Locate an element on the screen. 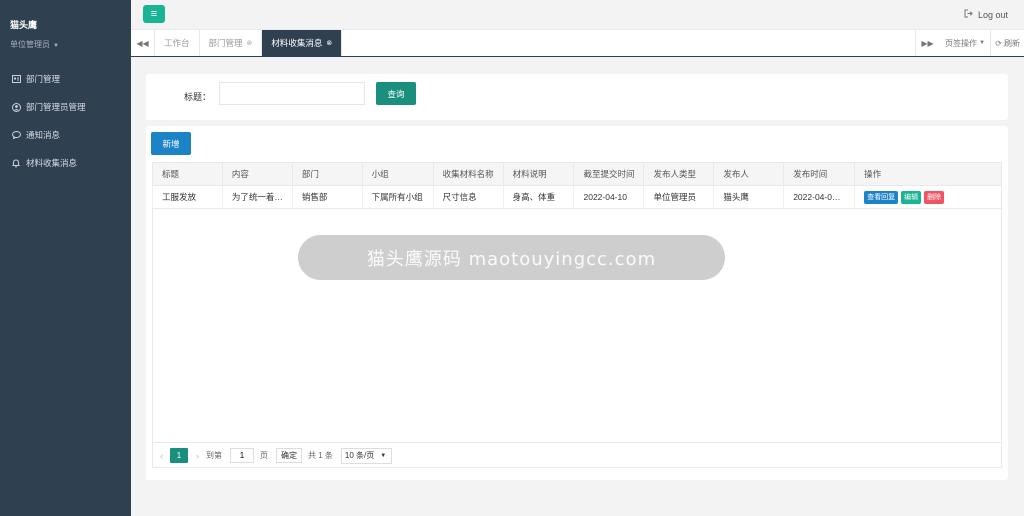 The image size is (1024, 516). tabs-bar: ◀◀ 工作台 部门管理 ⊗ 材料收集消息 ⊗ ▶▶ 页签操作 ▼ ⟳ 刷新 is located at coordinates (577, 43).